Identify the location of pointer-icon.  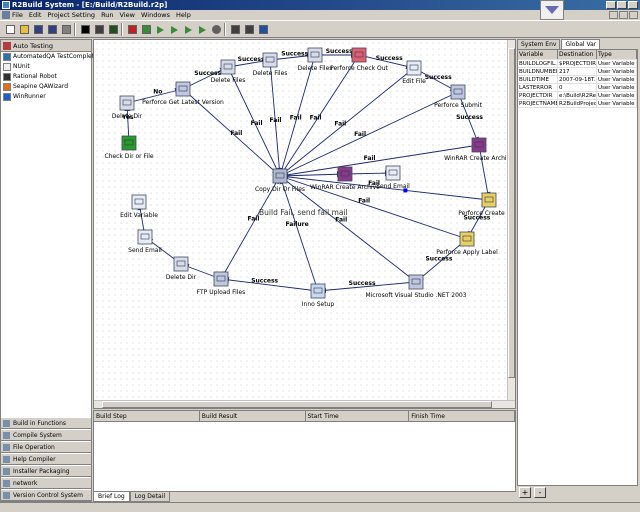
(85, 29).